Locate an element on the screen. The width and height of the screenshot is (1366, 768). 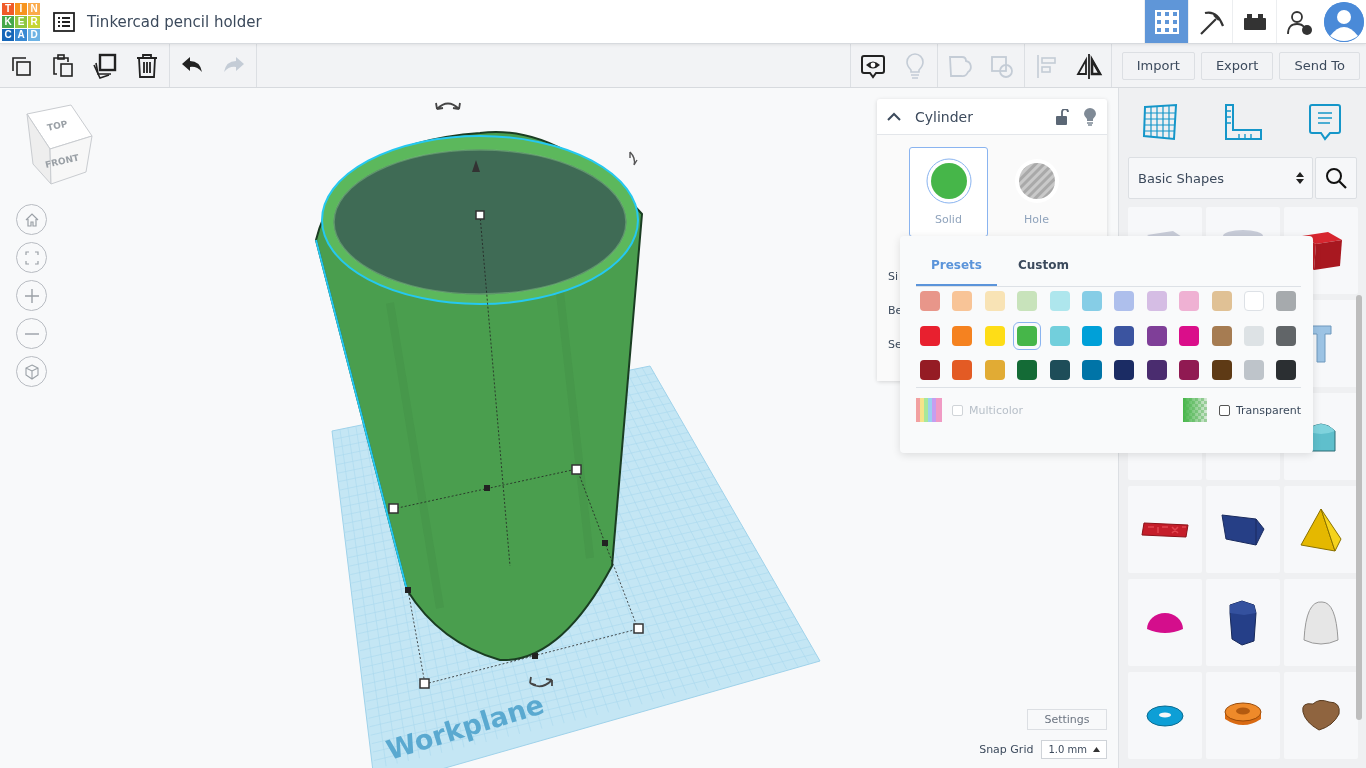
hexagonal-prism-icon is located at coordinates (1243, 622).